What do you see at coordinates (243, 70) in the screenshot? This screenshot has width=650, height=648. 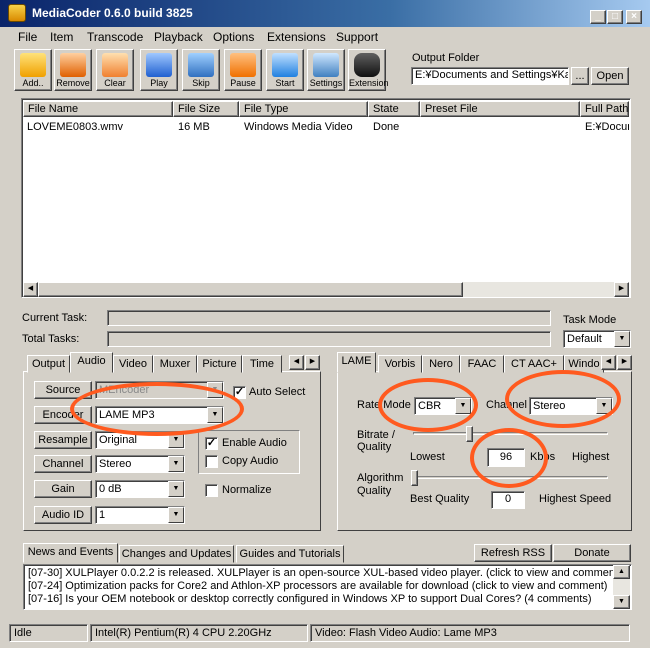 I see `pause-button: Pause` at bounding box center [243, 70].